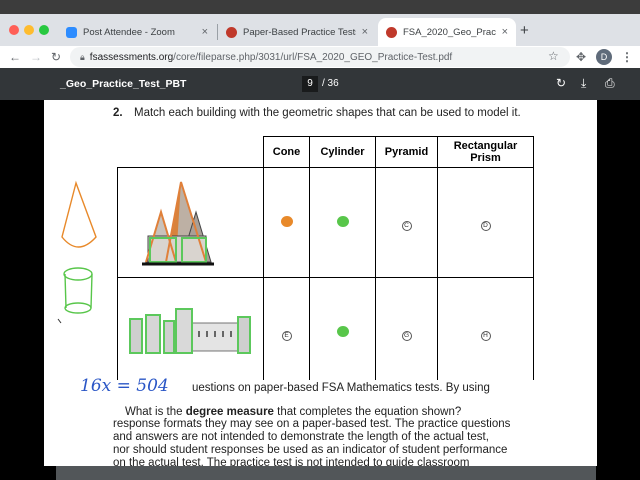  I want to click on url-host: fsassessments.org, so click(131, 57).